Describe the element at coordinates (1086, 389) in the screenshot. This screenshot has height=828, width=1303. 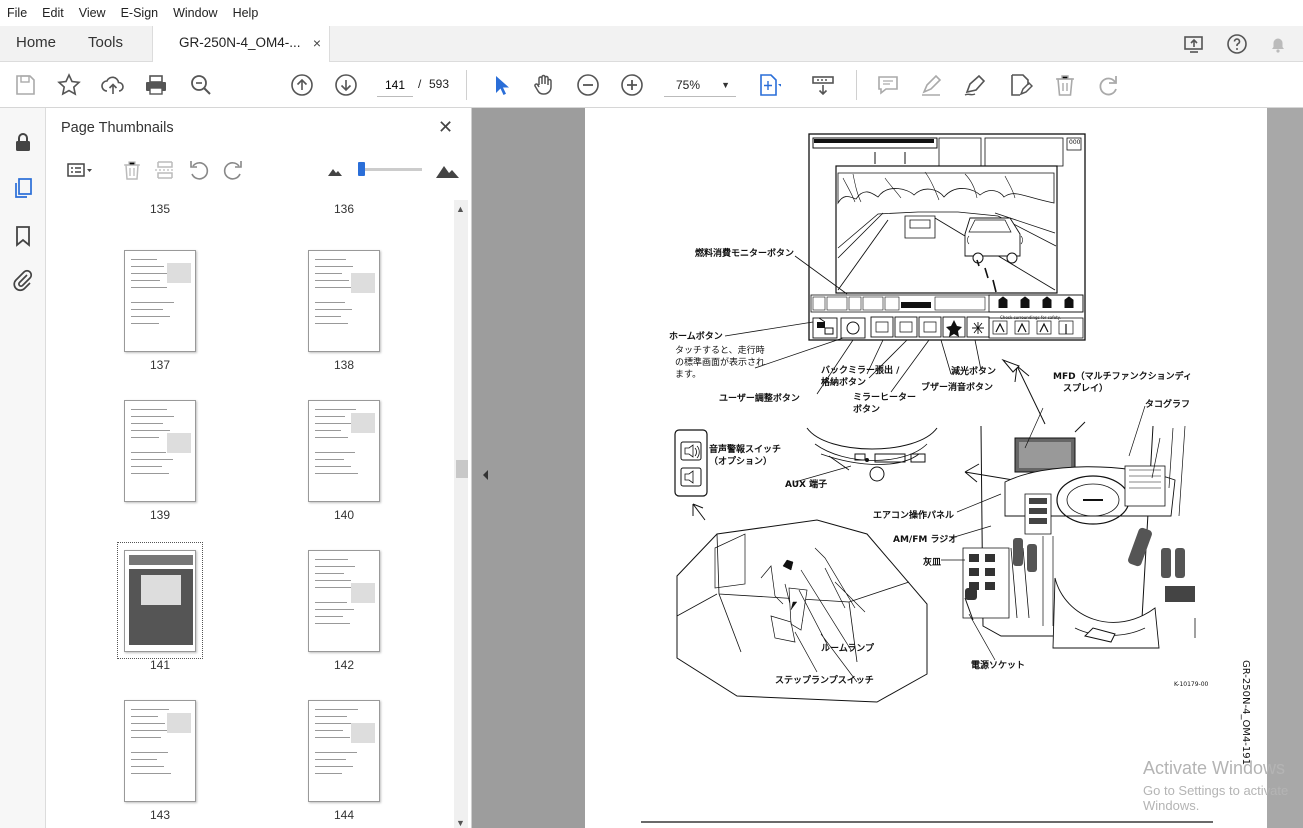
I see `callout-mfd-line2: スプレイ）` at that location.